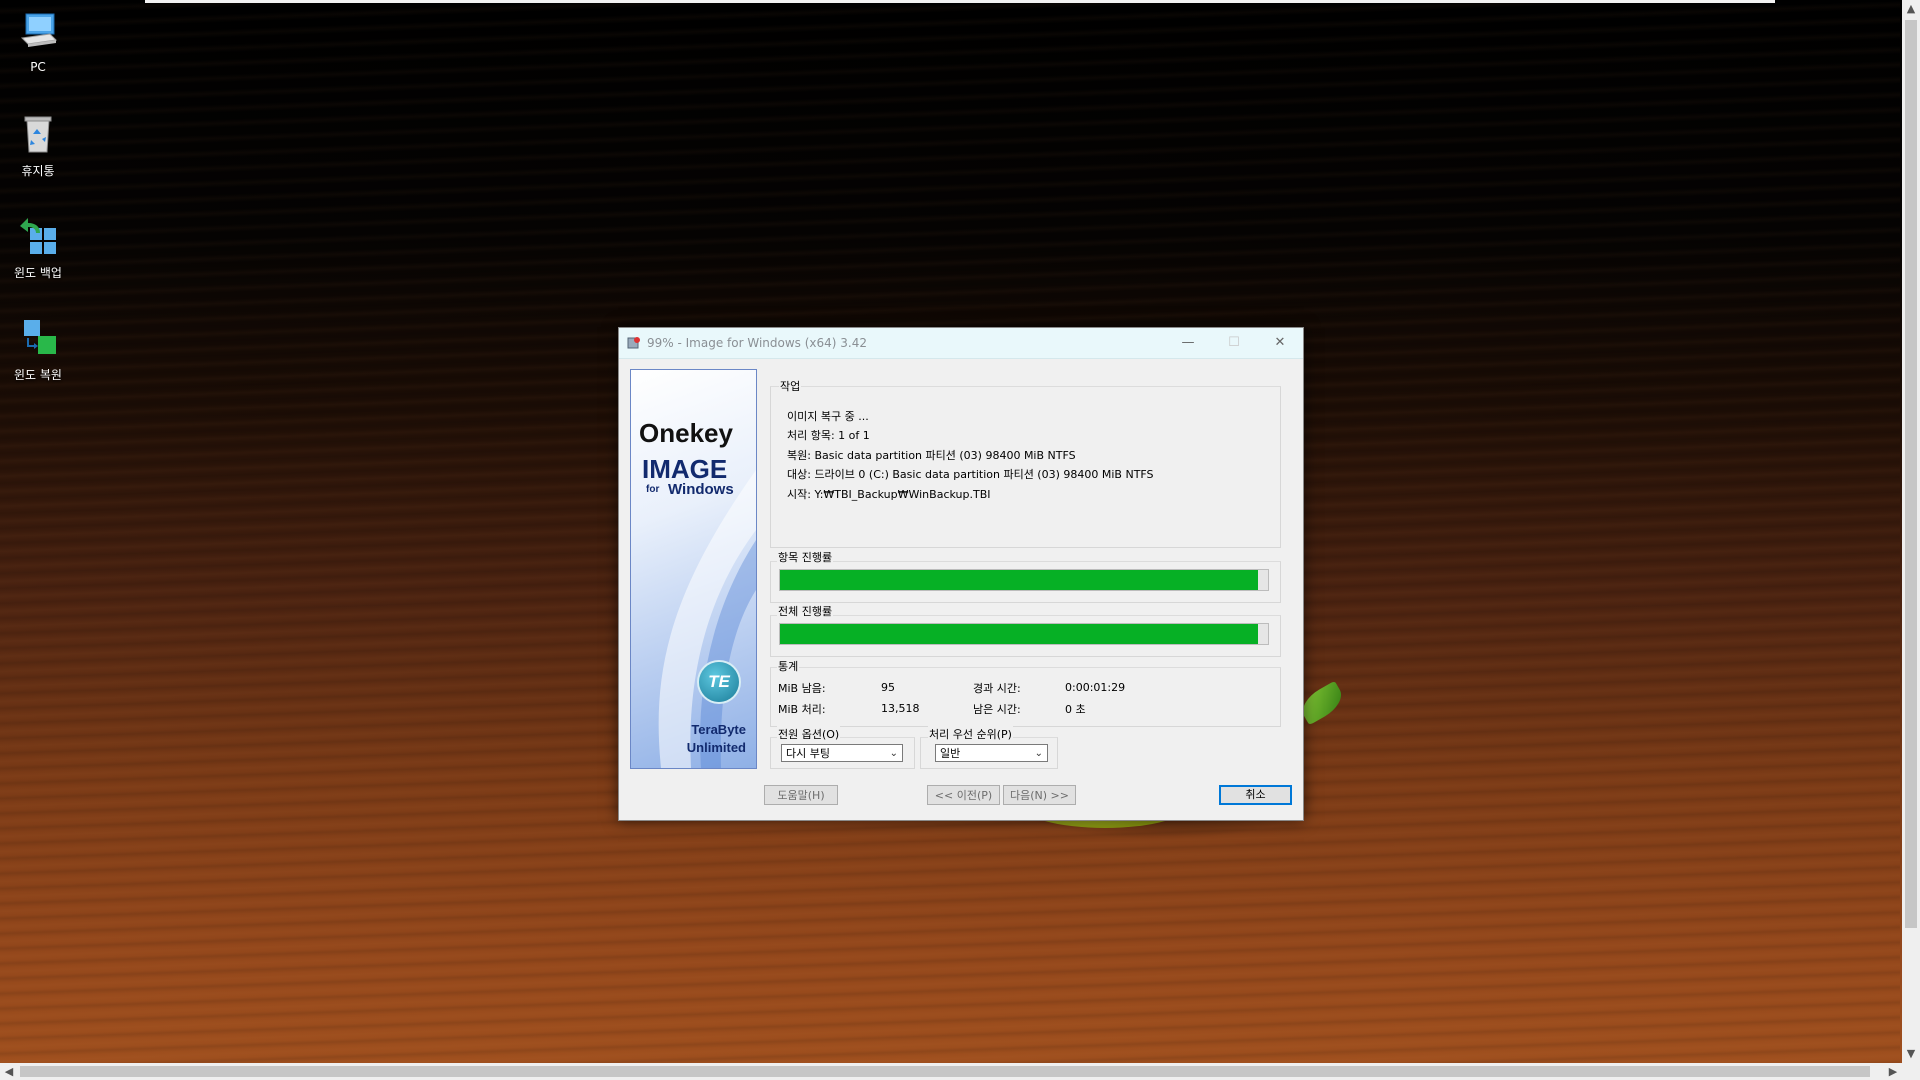 Image resolution: width=1920 pixels, height=1080 pixels. Describe the element at coordinates (719, 682) in the screenshot. I see `terabyte-logo-icon: TE` at that location.